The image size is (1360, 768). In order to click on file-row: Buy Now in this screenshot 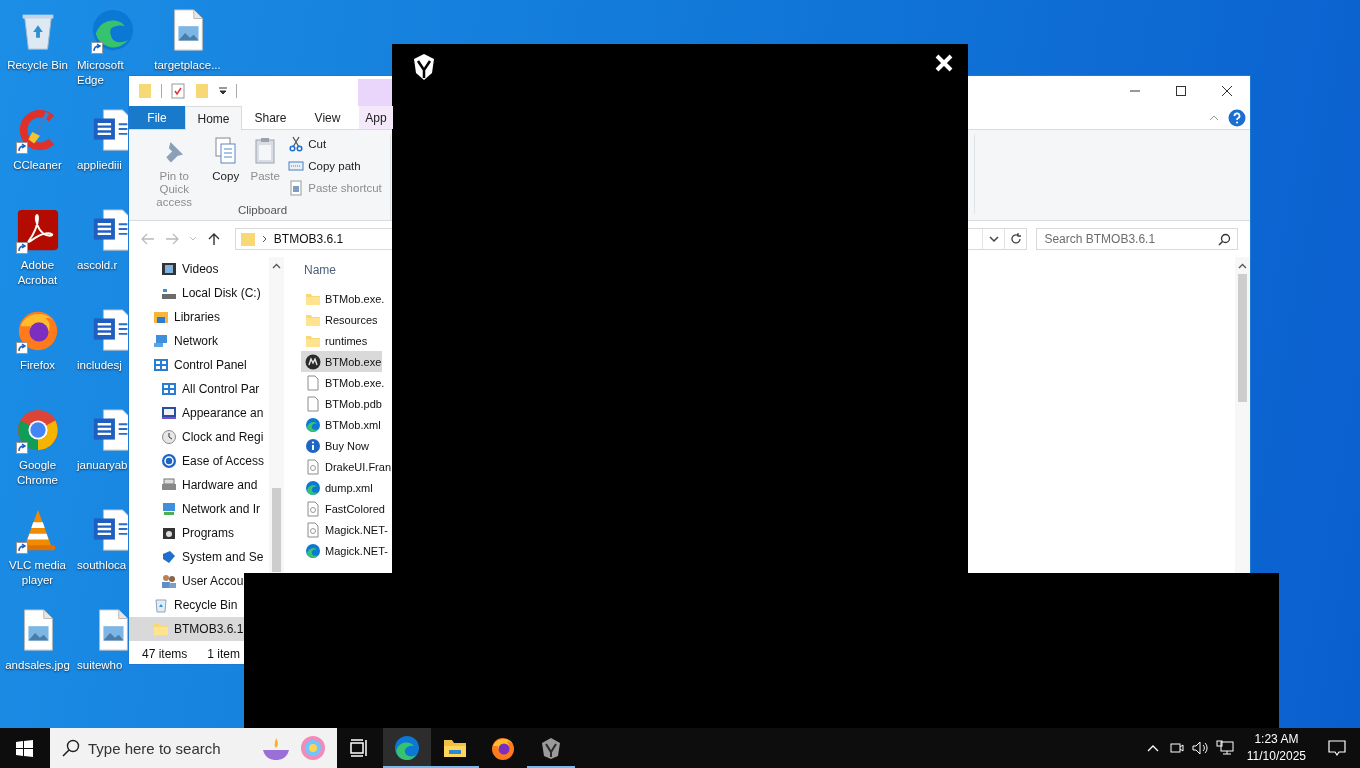, I will do `click(336, 445)`.